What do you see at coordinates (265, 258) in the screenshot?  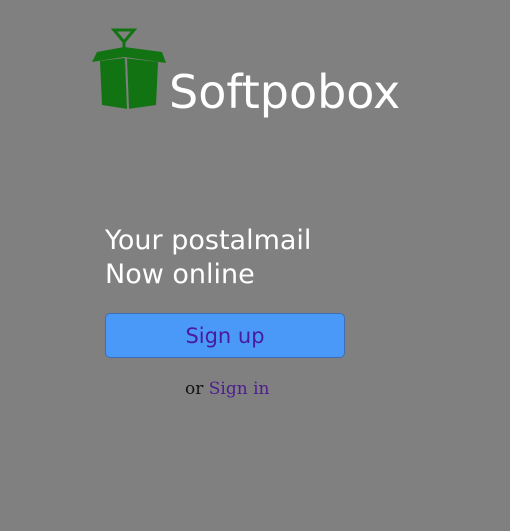 I see `hero-tagline: Your postalmail Now online` at bounding box center [265, 258].